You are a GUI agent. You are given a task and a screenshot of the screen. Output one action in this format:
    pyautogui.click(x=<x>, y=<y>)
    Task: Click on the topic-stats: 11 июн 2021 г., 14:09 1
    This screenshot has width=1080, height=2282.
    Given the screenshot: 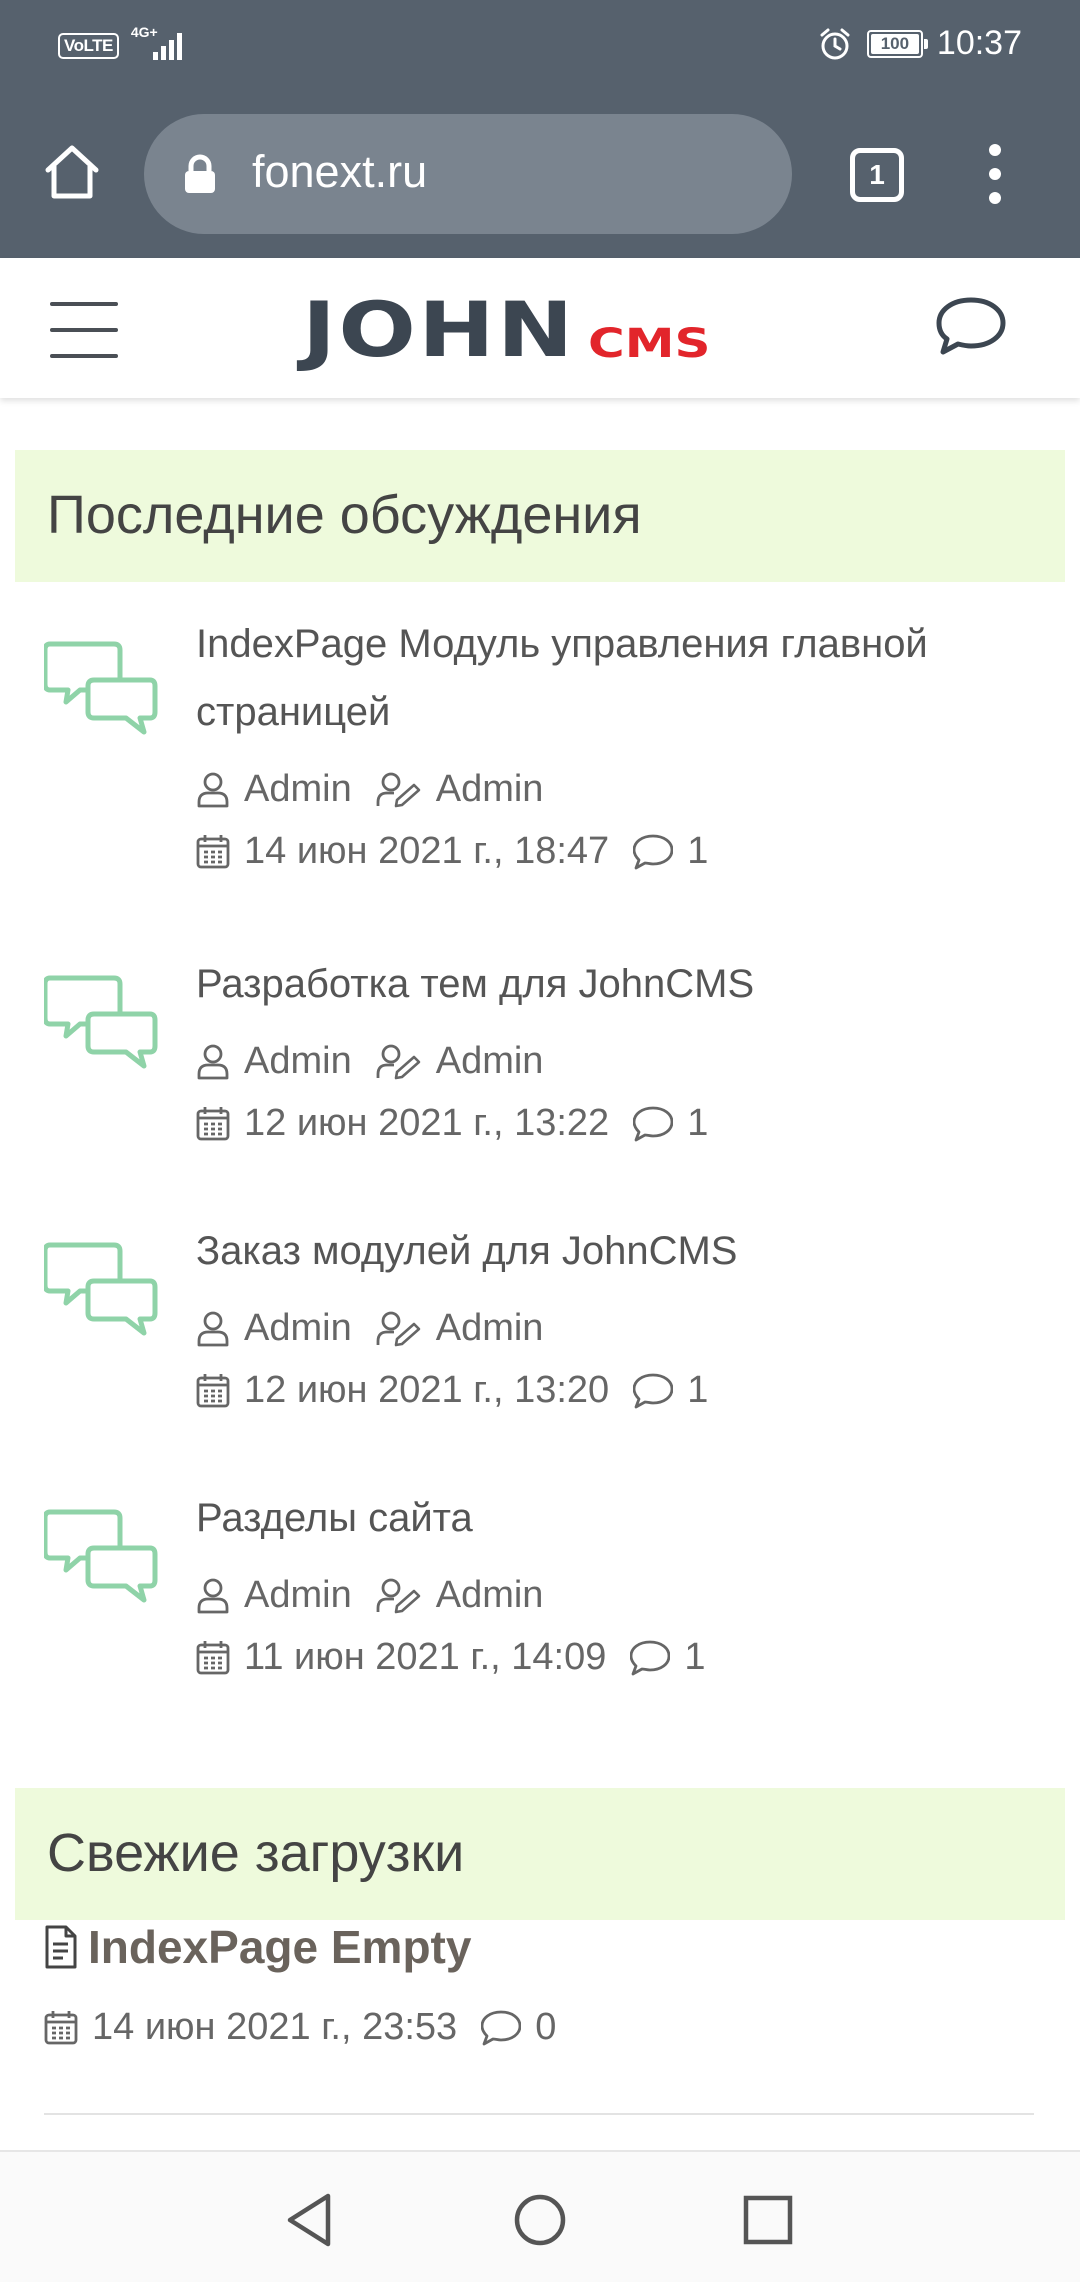 What is the action you would take?
    pyautogui.click(x=451, y=1657)
    